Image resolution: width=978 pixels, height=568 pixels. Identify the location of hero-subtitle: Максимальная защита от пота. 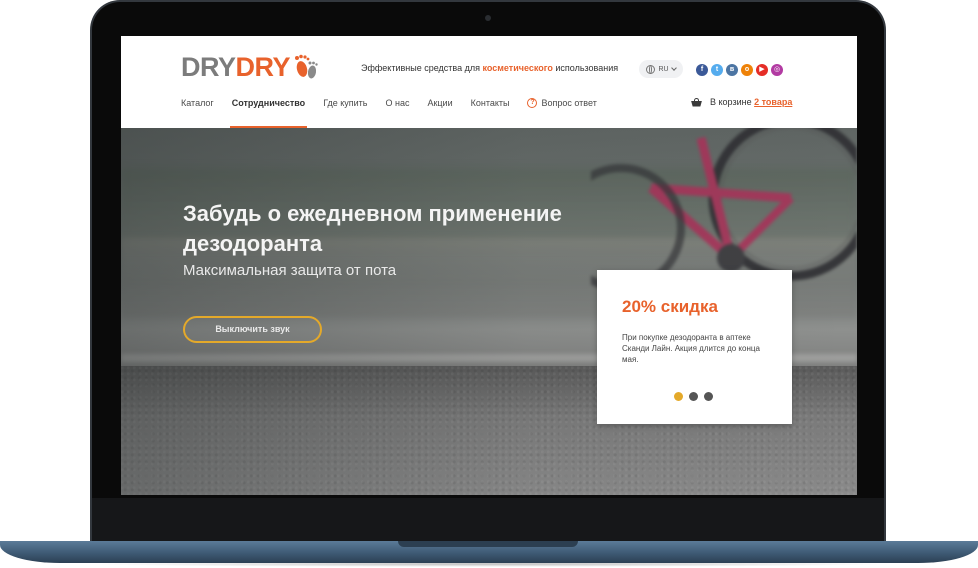
(290, 270).